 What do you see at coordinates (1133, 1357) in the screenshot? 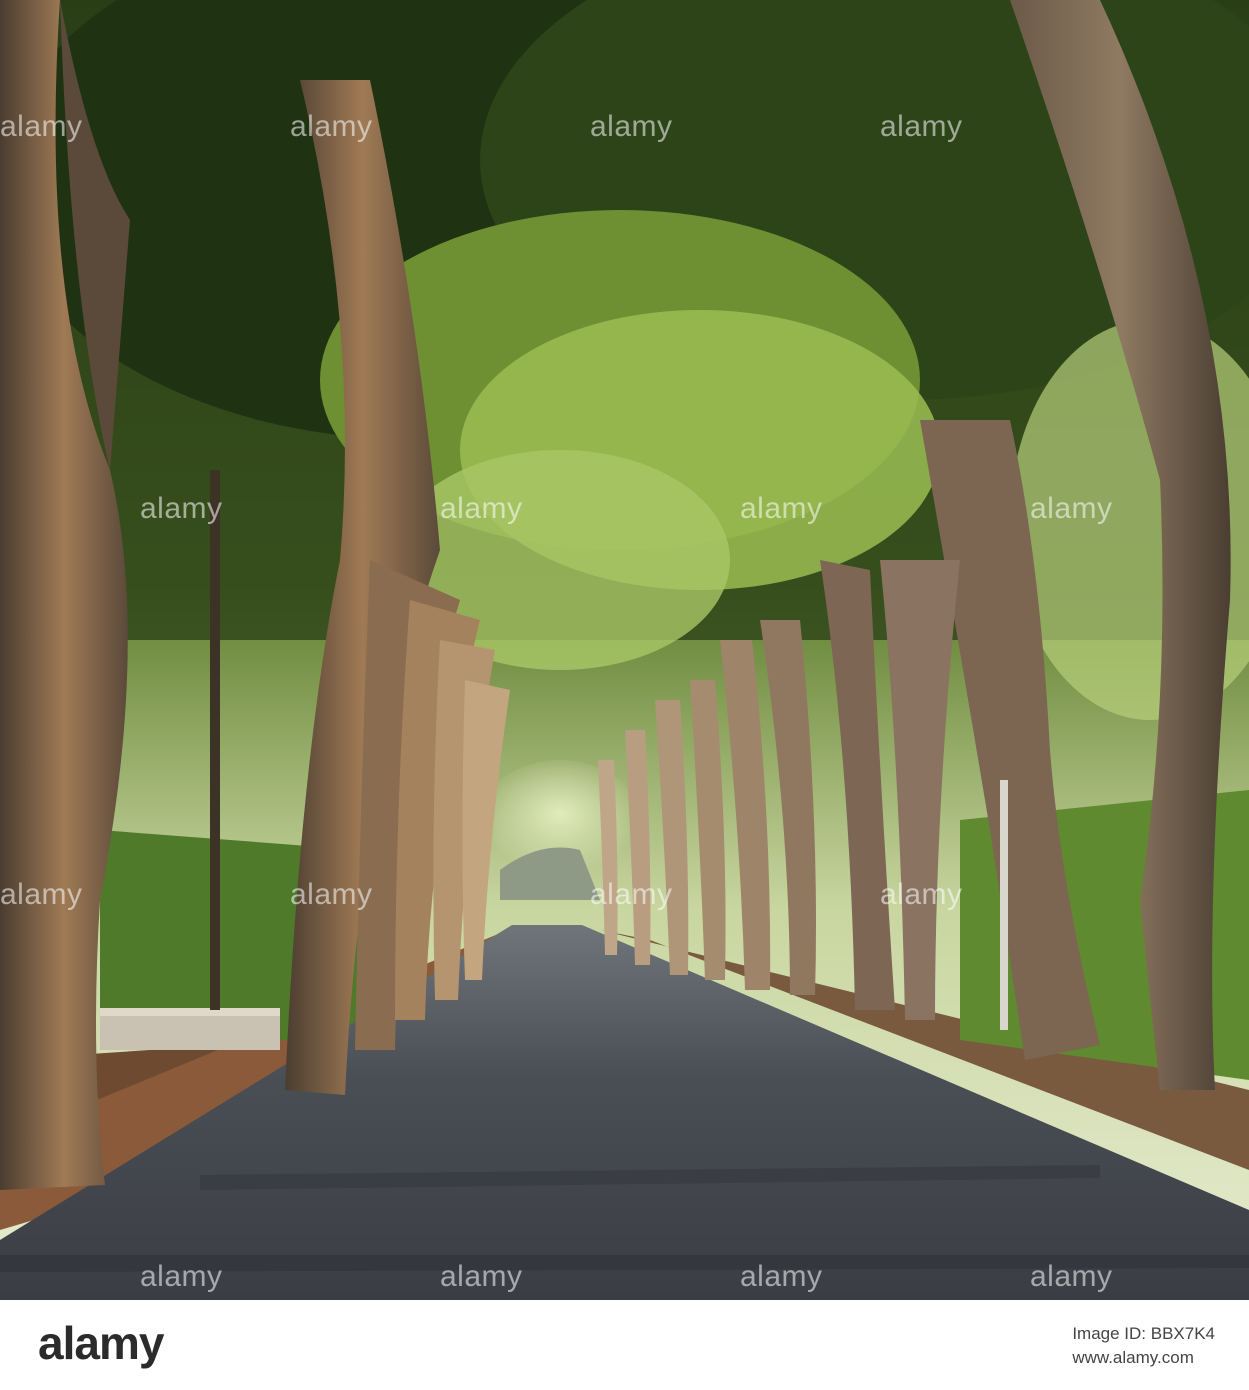
I see `site-url: www.alamy.com` at bounding box center [1133, 1357].